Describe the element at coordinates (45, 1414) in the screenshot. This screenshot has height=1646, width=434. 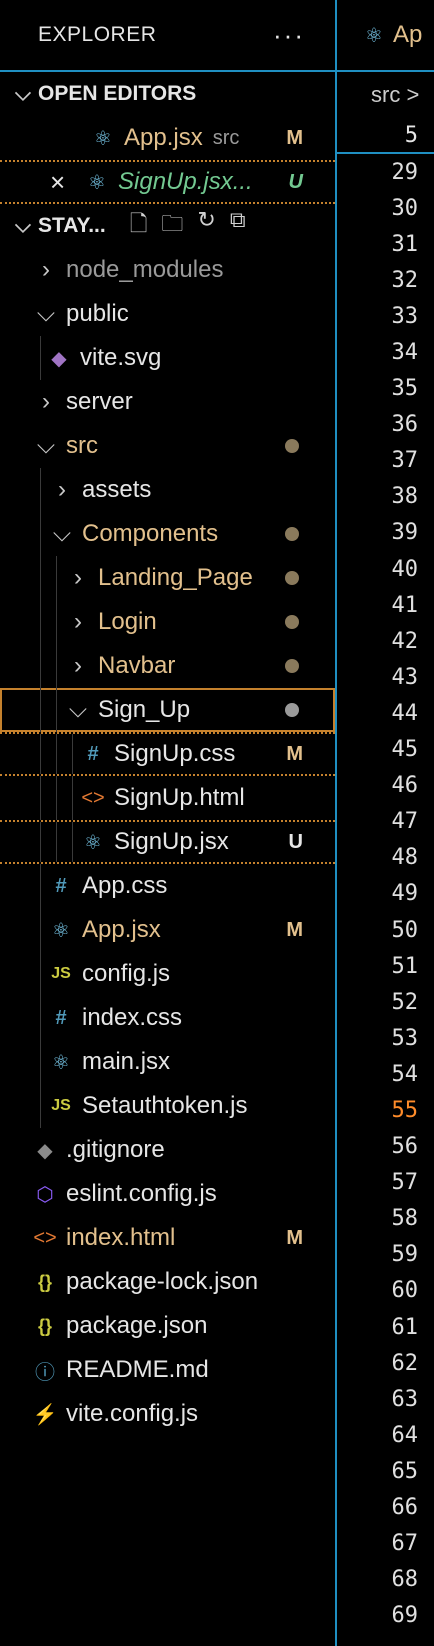
I see `vite-lightning-icon: ⚡` at that location.